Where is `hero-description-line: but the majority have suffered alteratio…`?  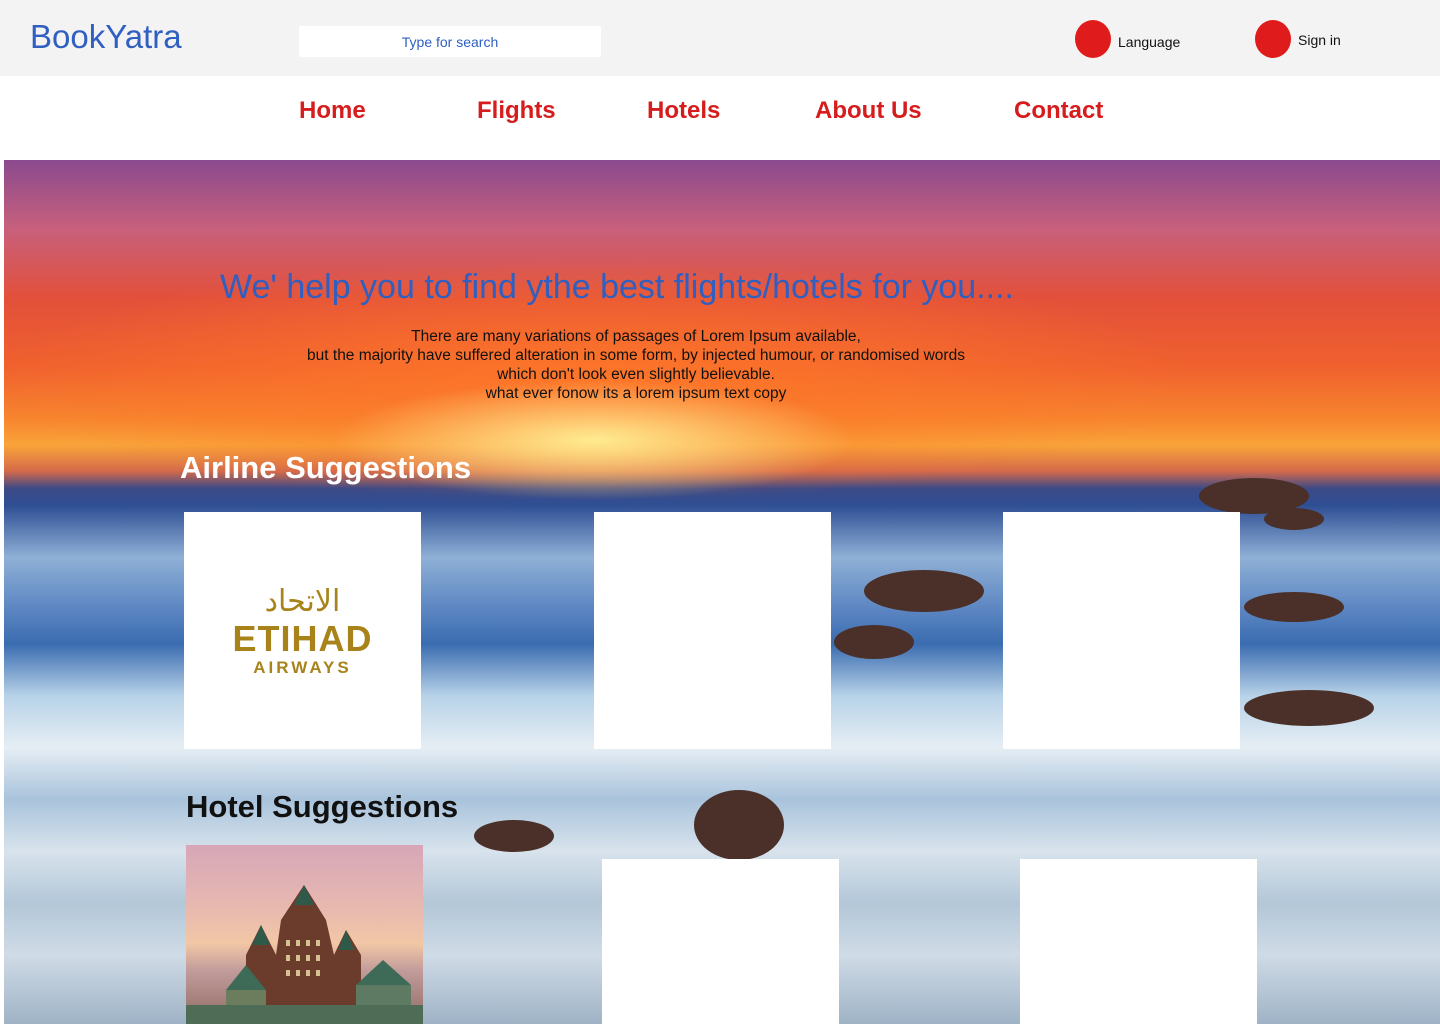
hero-description-line: but the majority have suffered alteratio… is located at coordinates (636, 355).